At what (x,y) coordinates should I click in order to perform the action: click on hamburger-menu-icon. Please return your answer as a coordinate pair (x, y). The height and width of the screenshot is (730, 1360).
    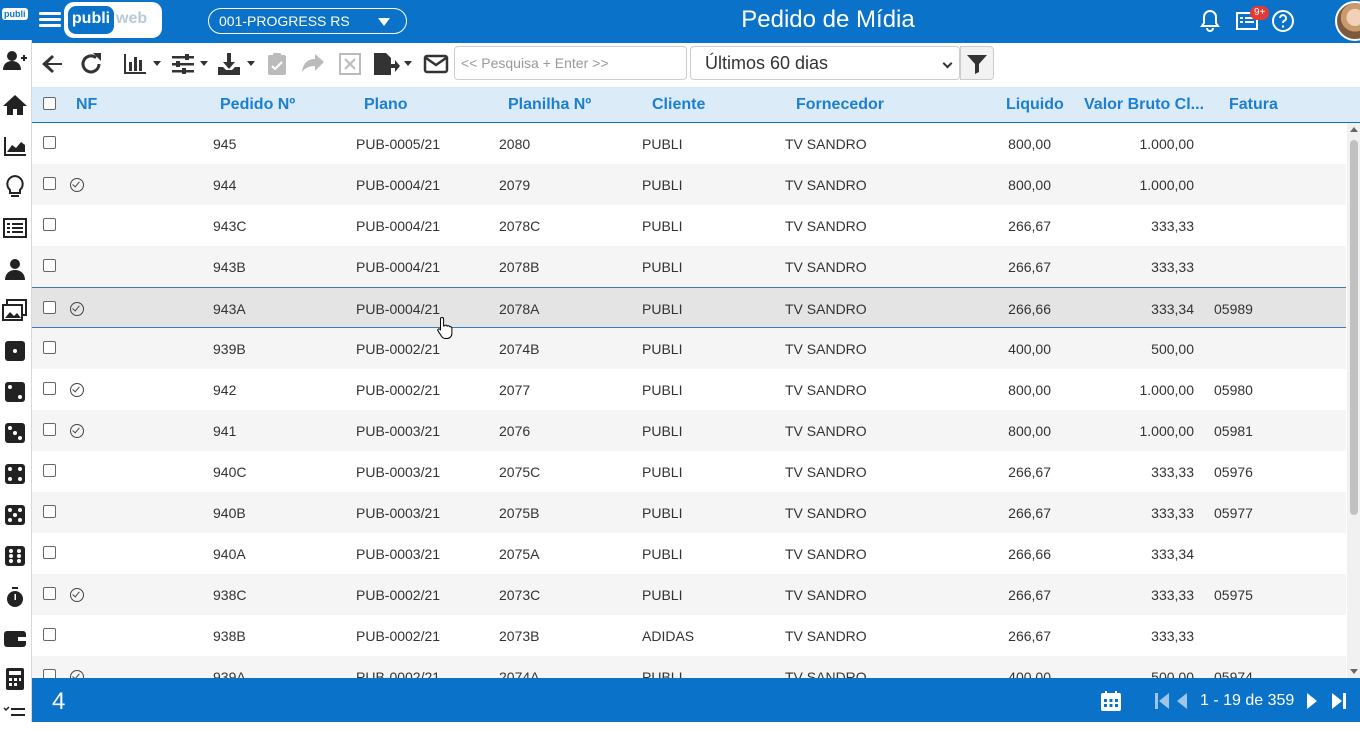
    Looking at the image, I should click on (50, 20).